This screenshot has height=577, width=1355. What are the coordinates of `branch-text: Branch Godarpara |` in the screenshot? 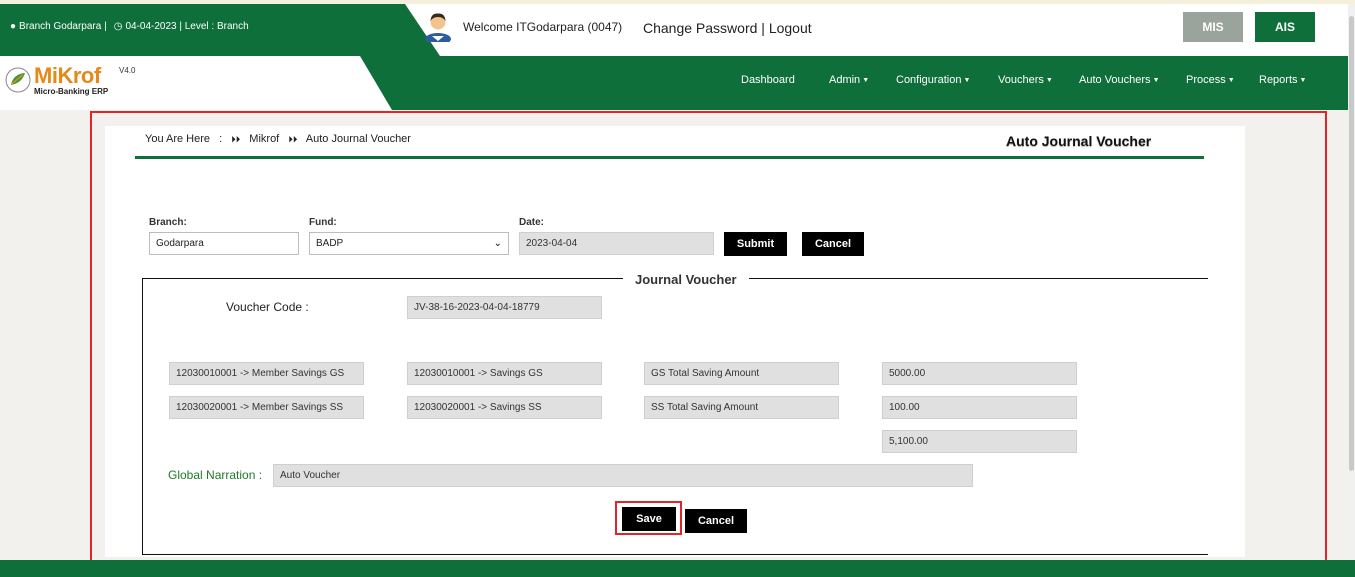 It's located at (63, 26).